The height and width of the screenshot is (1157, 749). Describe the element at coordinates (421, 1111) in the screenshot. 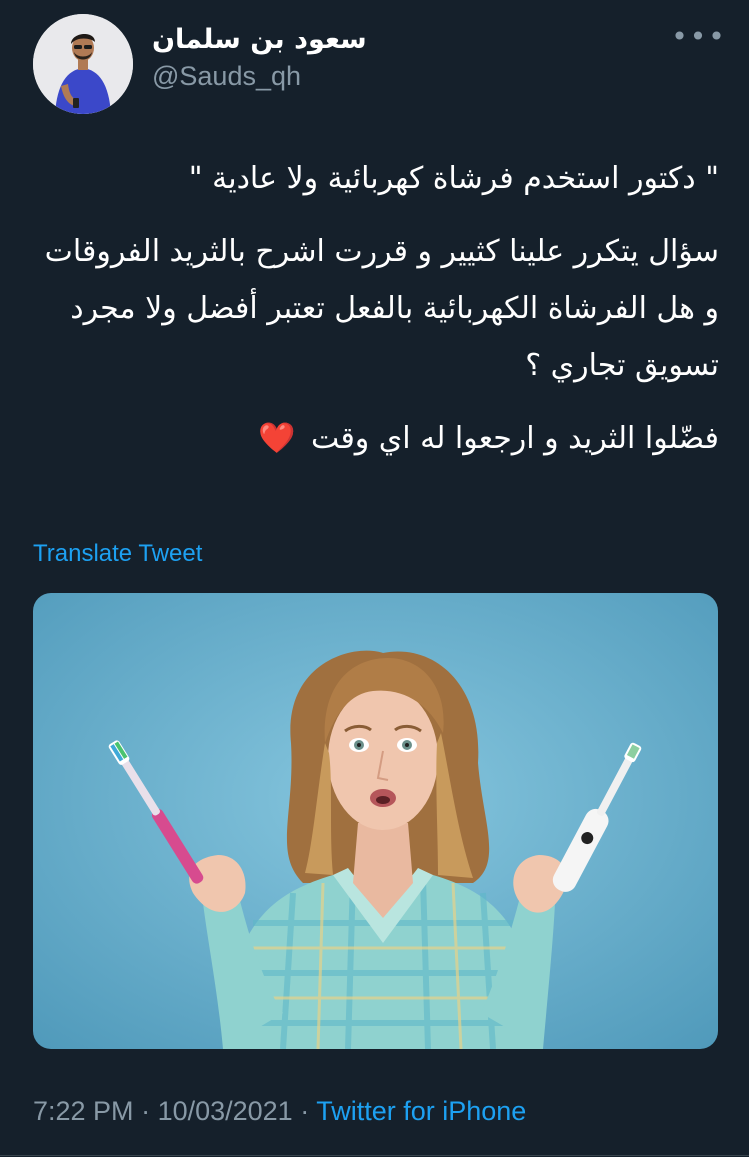

I see `tweet-source-link: Twitter for iPhone` at that location.